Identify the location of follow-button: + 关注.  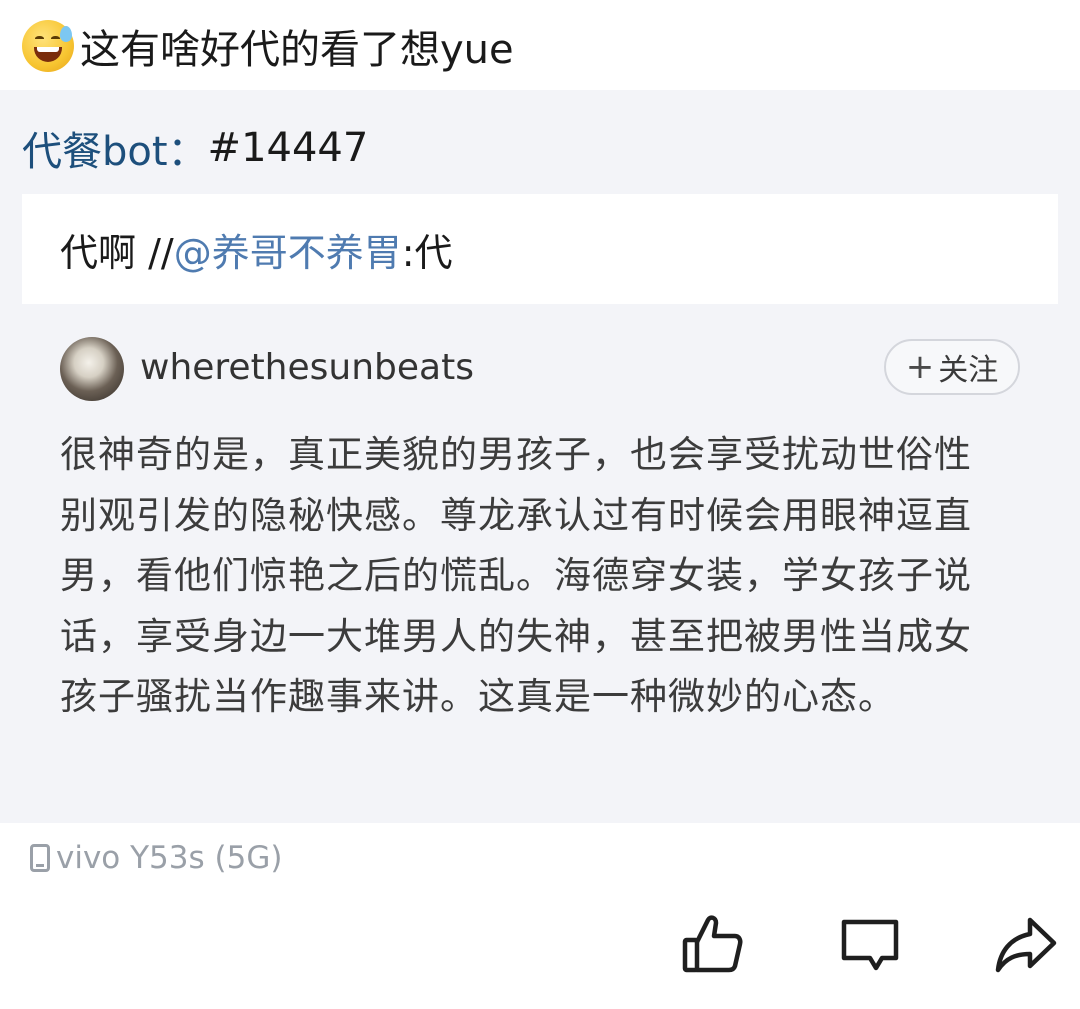
(952, 367).